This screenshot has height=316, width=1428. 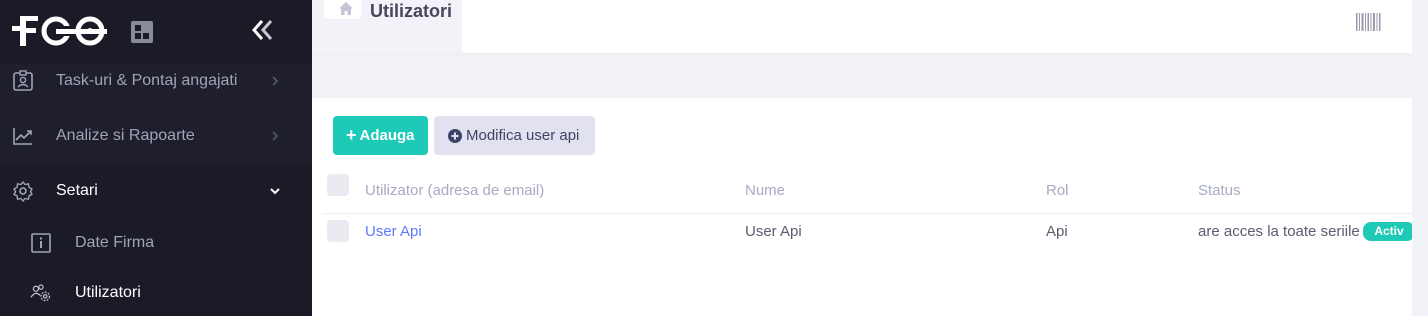 I want to click on sidebar-item-analize: Analize si Rapoarte, so click(x=156, y=136).